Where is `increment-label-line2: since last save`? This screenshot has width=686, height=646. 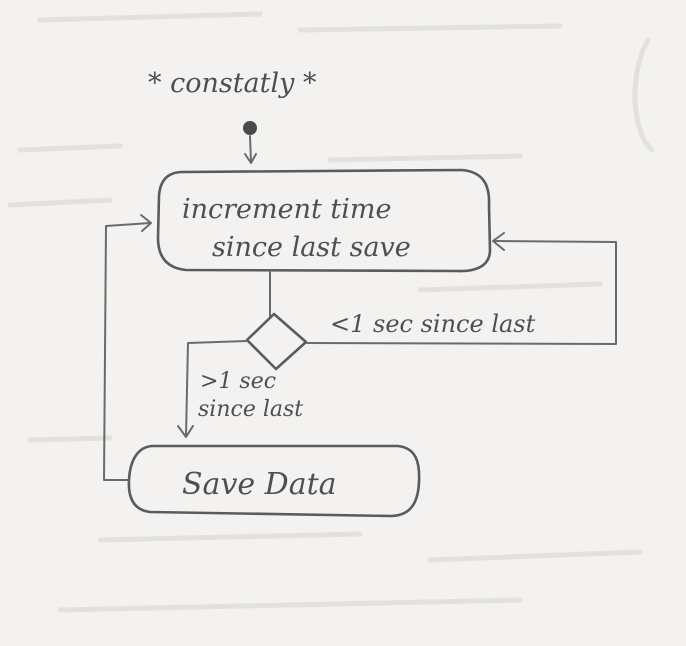
increment-label-line2: since last save is located at coordinates (311, 247).